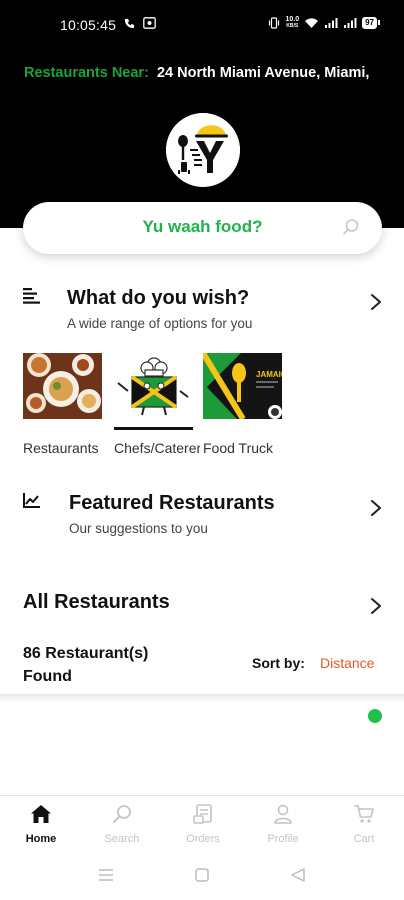 This screenshot has width=404, height=900. I want to click on battery-icon: 97, so click(371, 22).